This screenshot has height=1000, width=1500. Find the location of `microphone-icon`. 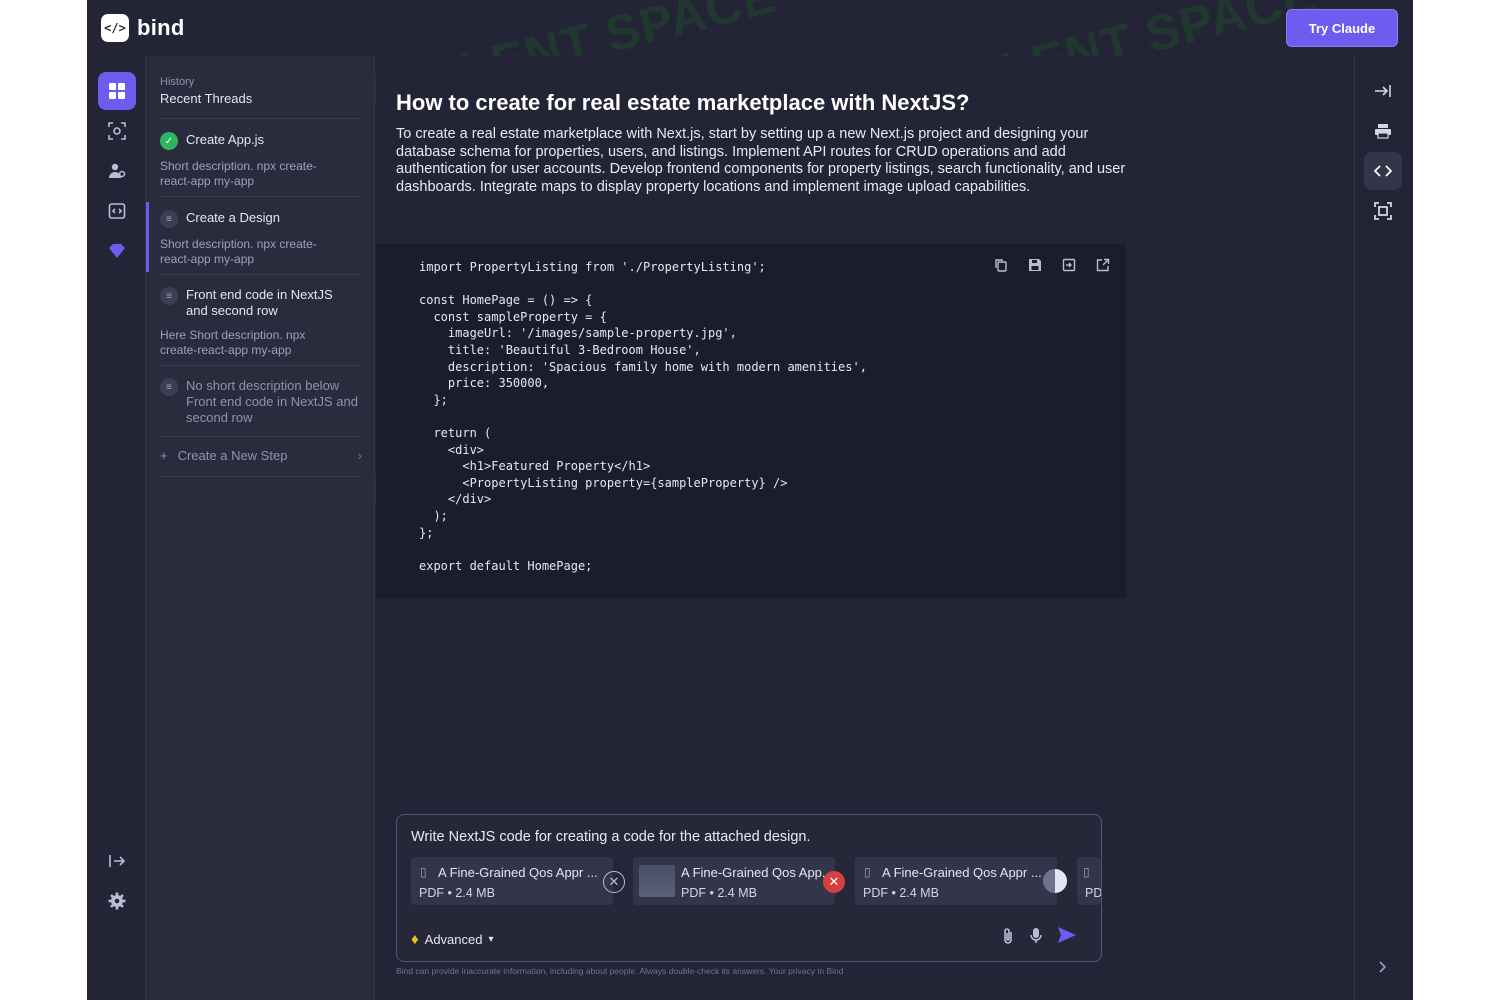

microphone-icon is located at coordinates (1036, 938).